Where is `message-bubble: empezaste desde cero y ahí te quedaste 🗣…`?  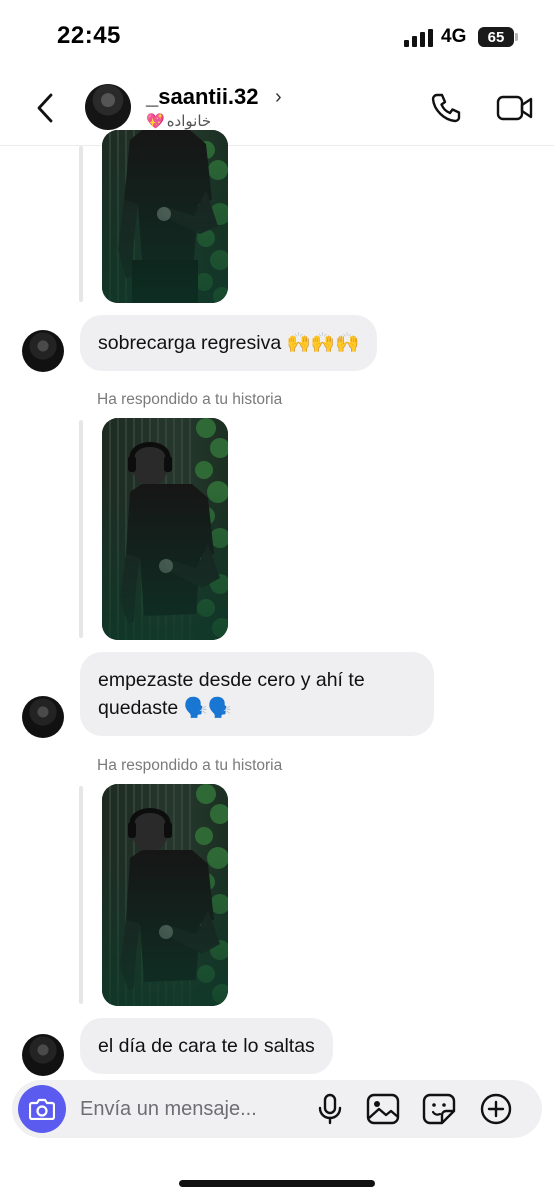
message-bubble: empezaste desde cero y ahí te quedaste 🗣… is located at coordinates (257, 694).